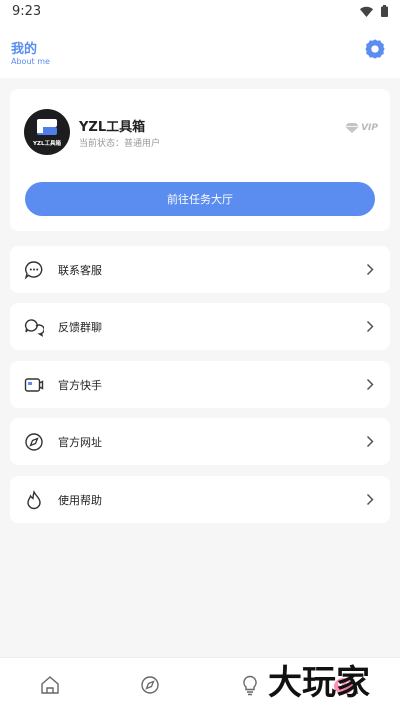 Image resolution: width=400 pixels, height=710 pixels. Describe the element at coordinates (80, 500) in the screenshot. I see `menu-label: 使用帮助` at that location.